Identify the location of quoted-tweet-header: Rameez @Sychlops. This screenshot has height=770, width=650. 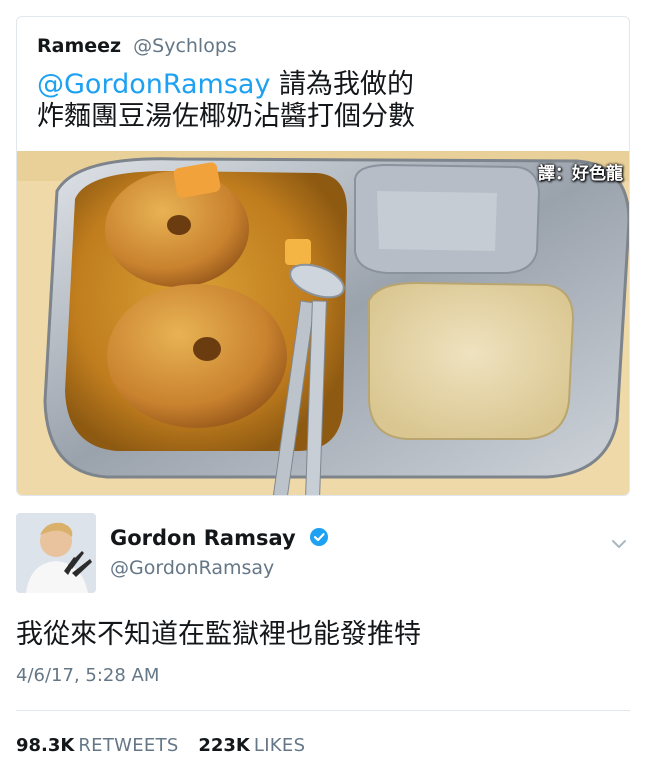
(137, 46).